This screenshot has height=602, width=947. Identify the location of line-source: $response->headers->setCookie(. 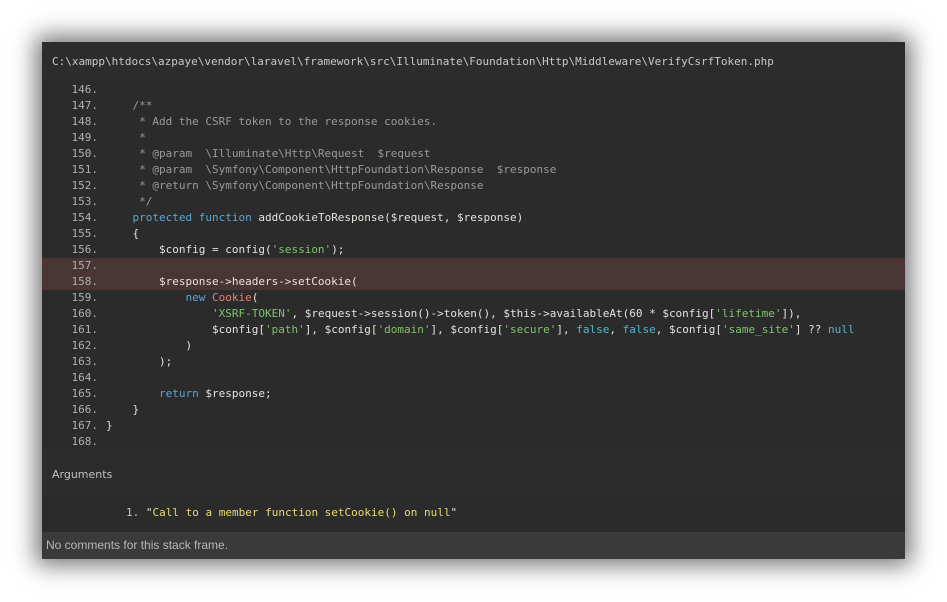
(228, 282).